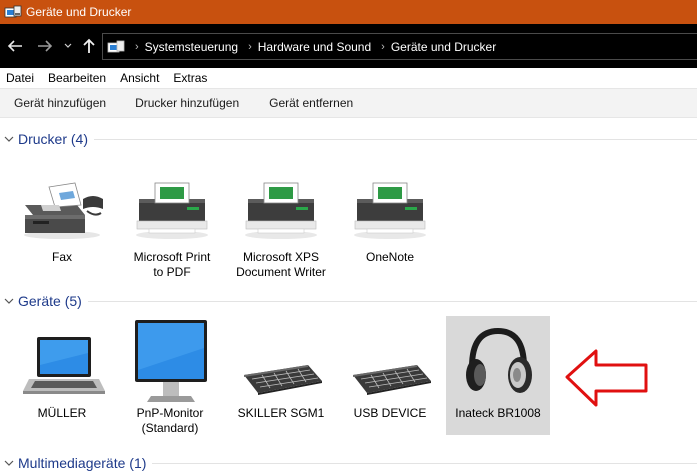  Describe the element at coordinates (311, 103) in the screenshot. I see `remove-device-button: Gerät entfernen` at that location.